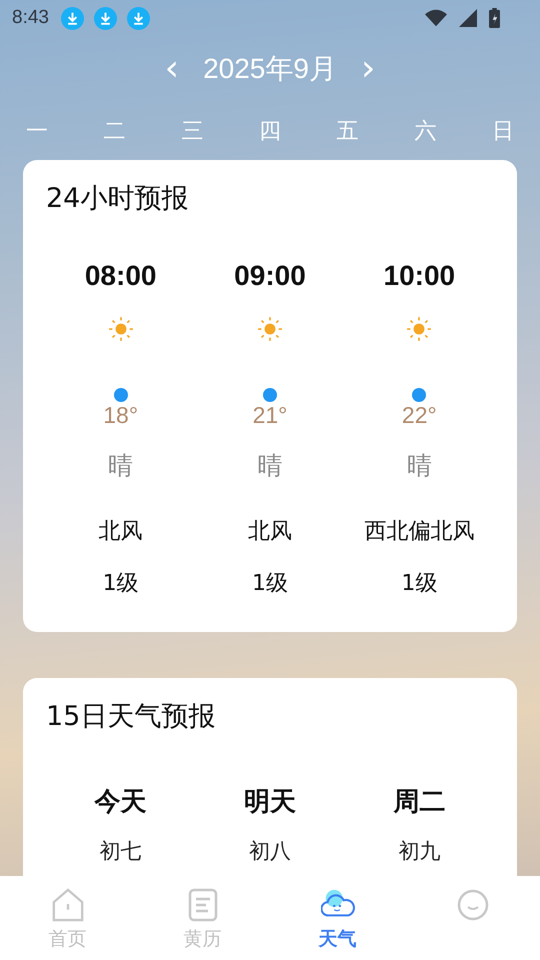  I want to click on month-title: 2025年9月, so click(270, 69).